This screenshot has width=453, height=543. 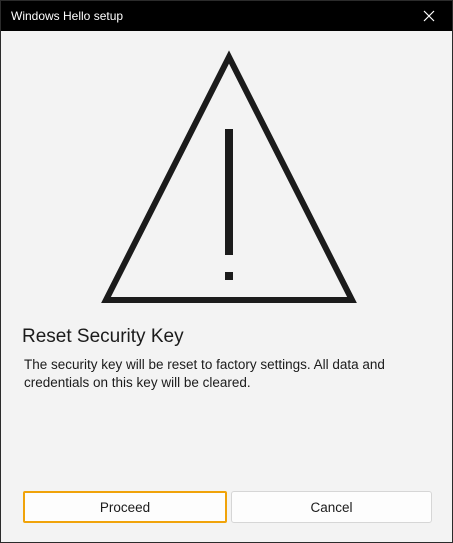 What do you see at coordinates (331, 507) in the screenshot?
I see `cancel-button: Cancel` at bounding box center [331, 507].